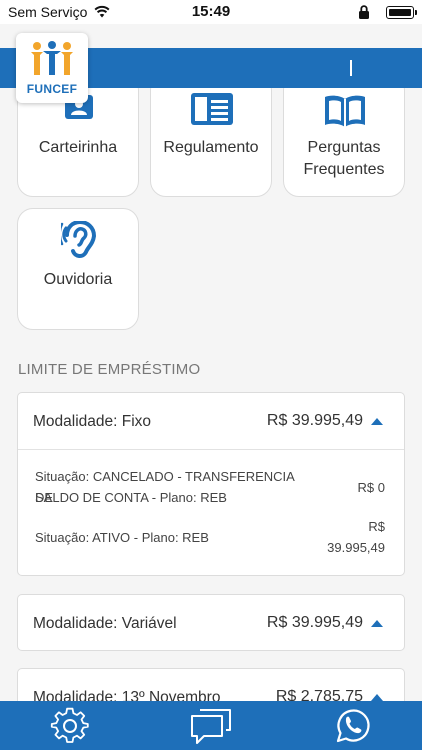 Image resolution: width=422 pixels, height=750 pixels. What do you see at coordinates (401, 12) in the screenshot?
I see `battery-icon` at bounding box center [401, 12].